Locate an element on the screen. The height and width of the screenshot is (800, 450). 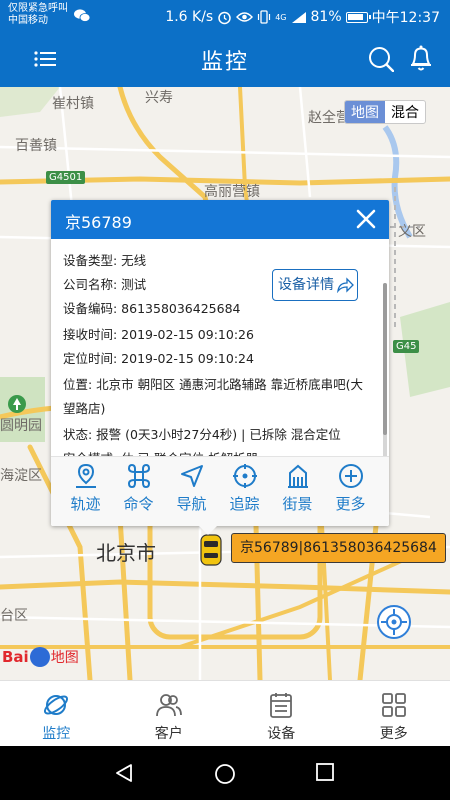
status-bar: 仅限紧急呼叫 中国移动 1.6 K/s 4G 81% 中午12:37 is located at coordinates (225, 16).